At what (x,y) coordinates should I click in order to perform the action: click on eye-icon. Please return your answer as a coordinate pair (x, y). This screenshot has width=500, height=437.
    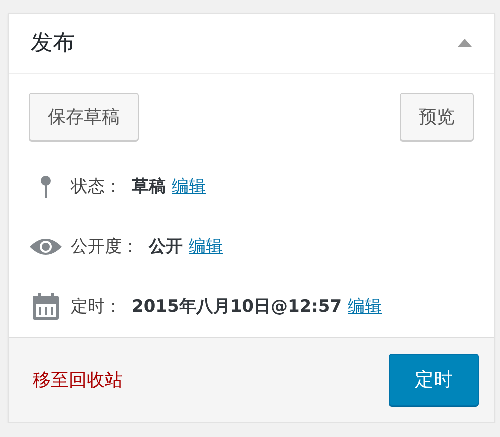
    Looking at the image, I should click on (46, 246).